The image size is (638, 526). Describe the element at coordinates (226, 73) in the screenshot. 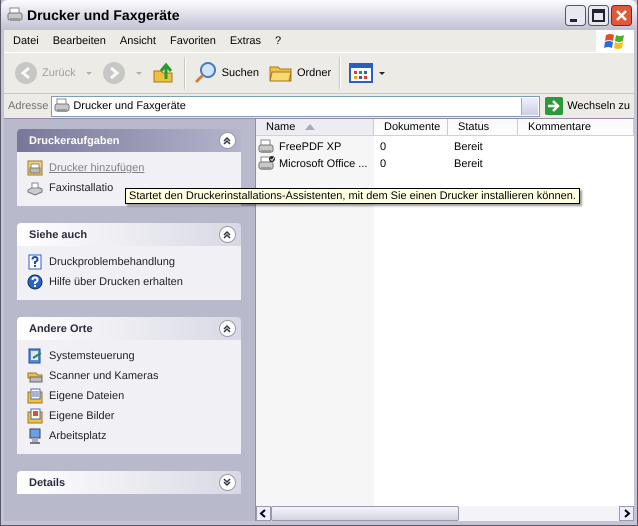

I see `search-button: Suchen` at that location.